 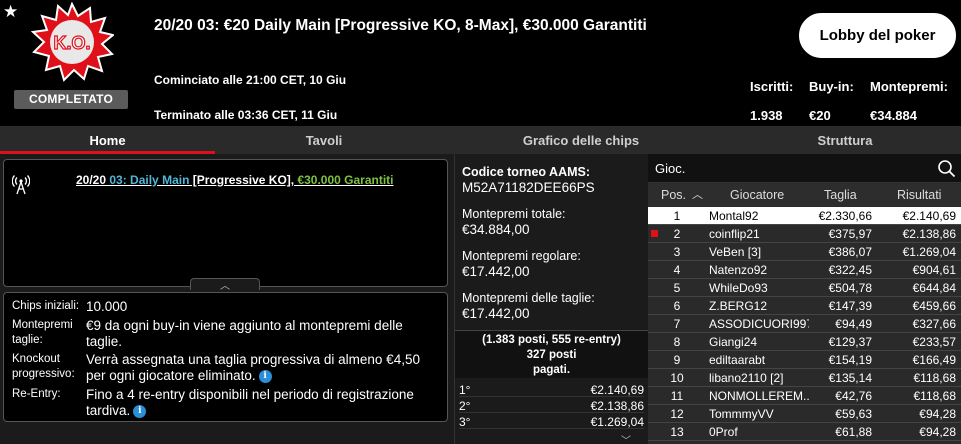 What do you see at coordinates (804, 306) in the screenshot?
I see `table-row: 6 Z.BERG12 €147,39 €459,66` at bounding box center [804, 306].